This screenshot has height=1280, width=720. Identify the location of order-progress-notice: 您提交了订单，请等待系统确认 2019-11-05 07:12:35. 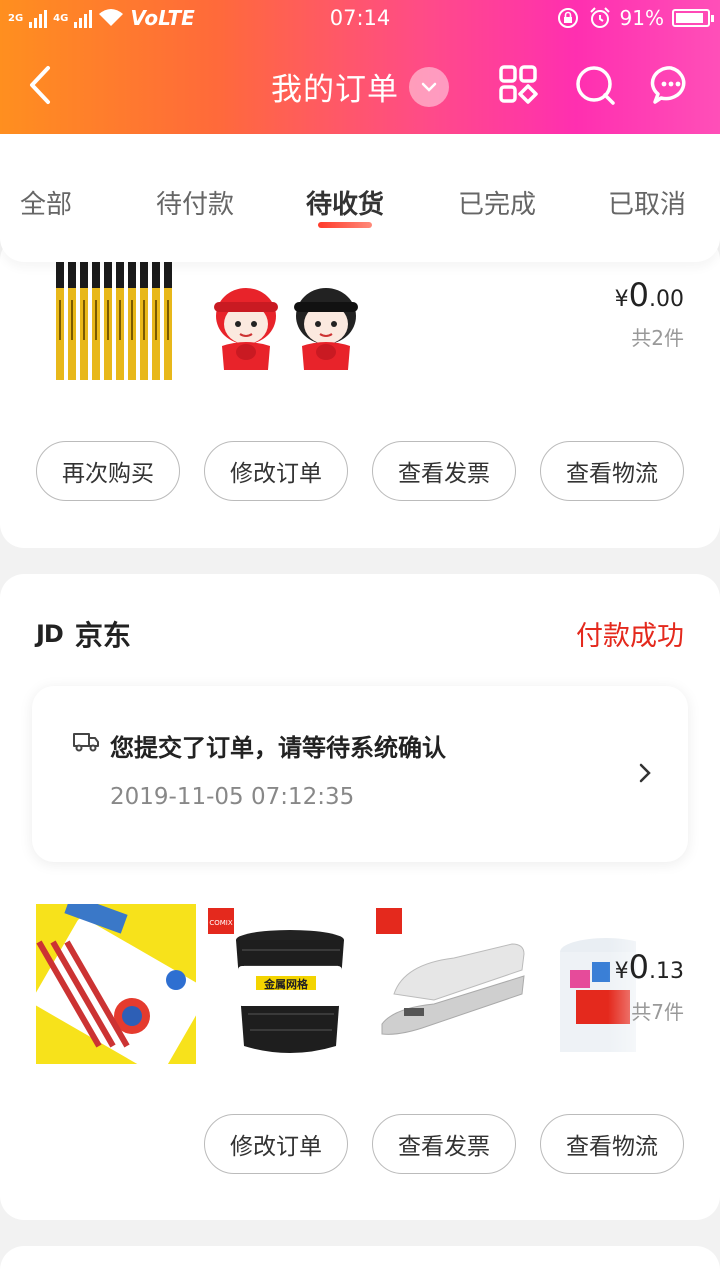
(360, 774).